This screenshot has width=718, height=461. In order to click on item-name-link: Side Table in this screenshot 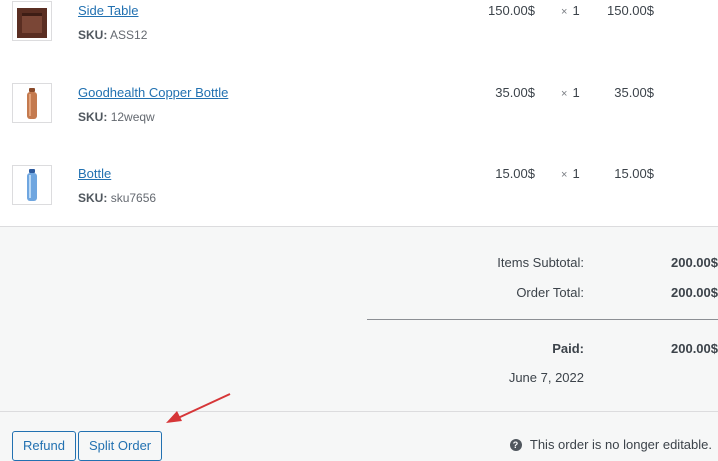, I will do `click(108, 10)`.